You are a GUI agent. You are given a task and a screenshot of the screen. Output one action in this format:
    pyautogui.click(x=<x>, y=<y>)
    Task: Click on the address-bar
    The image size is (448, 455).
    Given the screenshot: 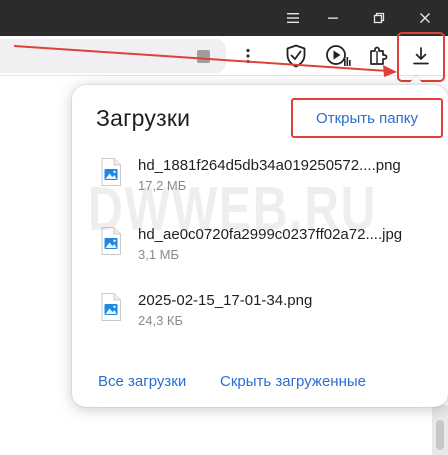 What is the action you would take?
    pyautogui.click(x=113, y=56)
    